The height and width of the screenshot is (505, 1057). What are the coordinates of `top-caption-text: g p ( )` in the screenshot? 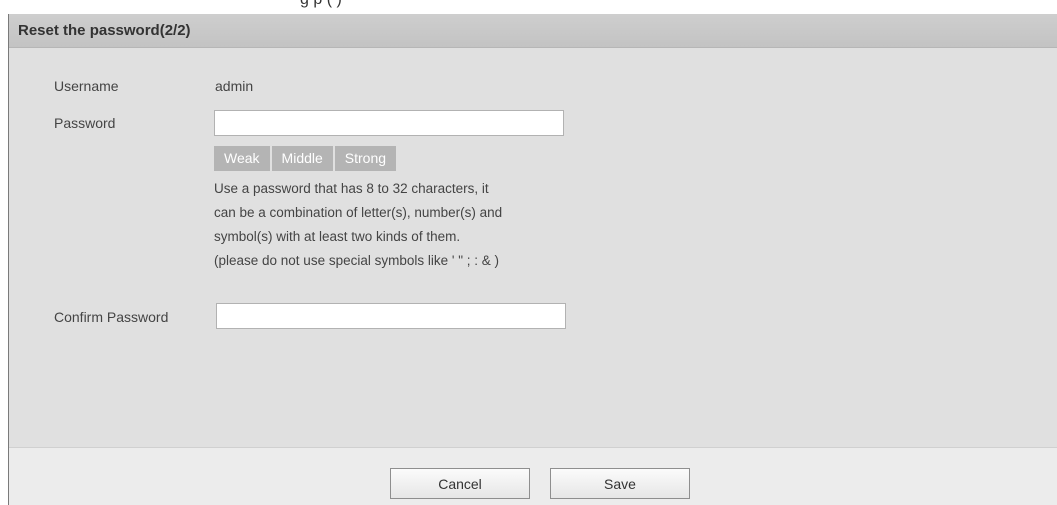 It's located at (321, 4).